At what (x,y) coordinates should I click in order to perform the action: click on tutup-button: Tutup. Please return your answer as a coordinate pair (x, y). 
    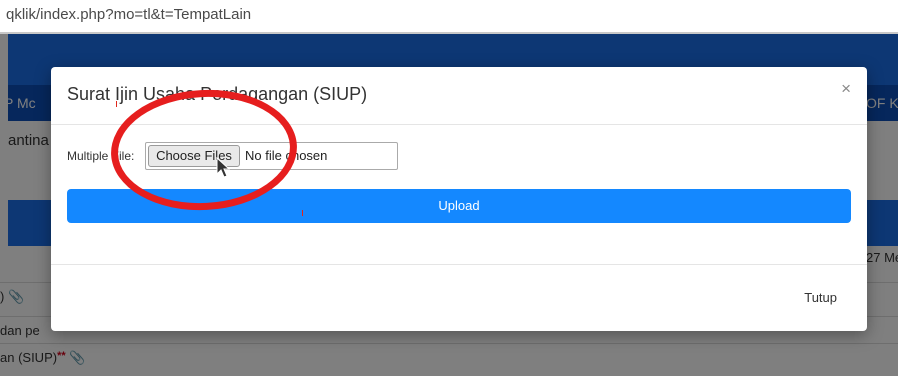
    Looking at the image, I should click on (820, 297).